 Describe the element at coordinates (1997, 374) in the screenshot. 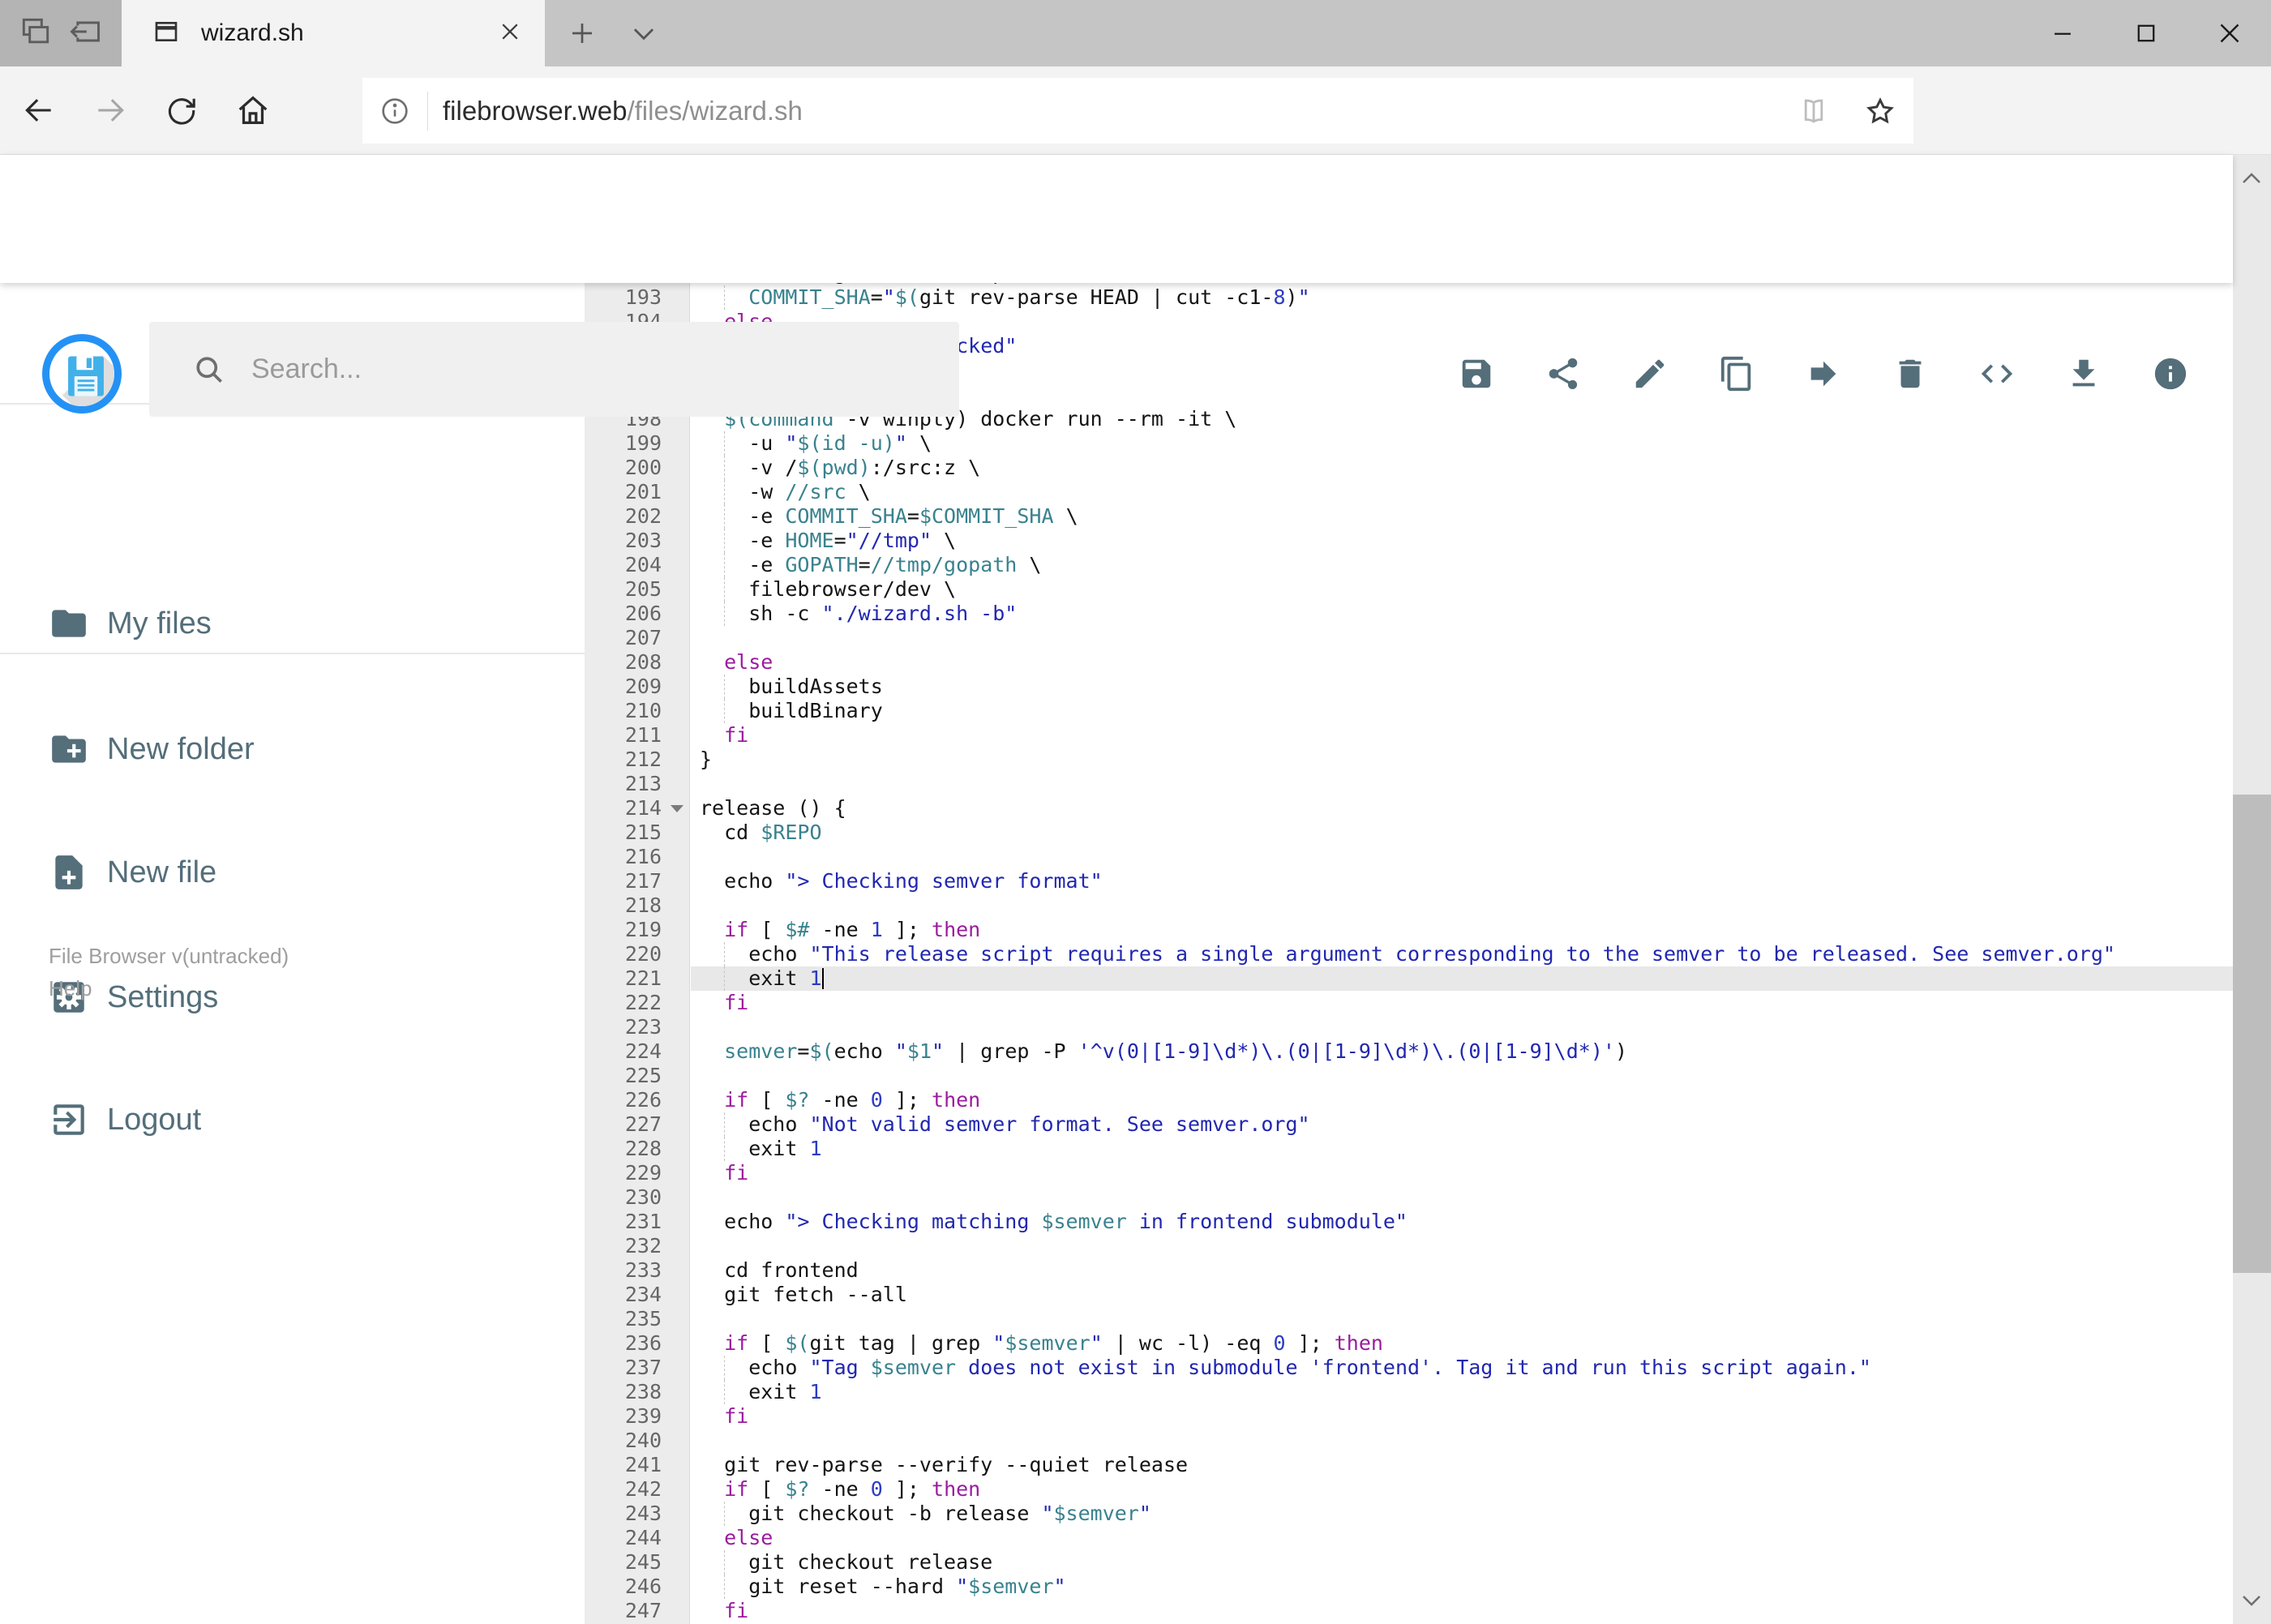

I see `code-button` at that location.